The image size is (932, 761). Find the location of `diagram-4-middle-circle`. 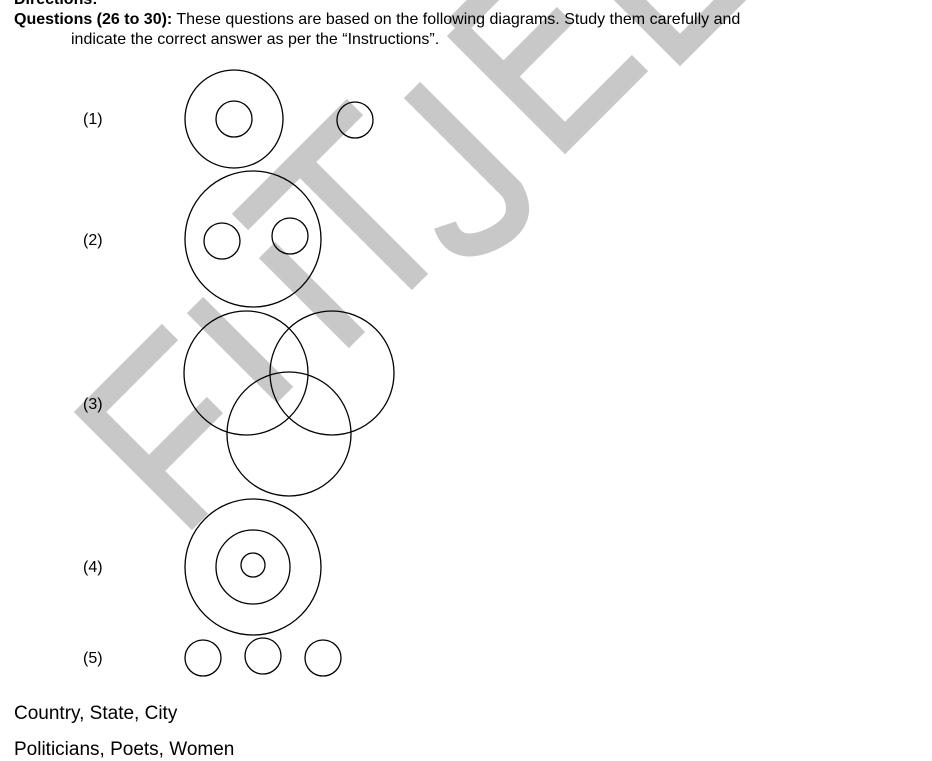

diagram-4-middle-circle is located at coordinates (253, 567).